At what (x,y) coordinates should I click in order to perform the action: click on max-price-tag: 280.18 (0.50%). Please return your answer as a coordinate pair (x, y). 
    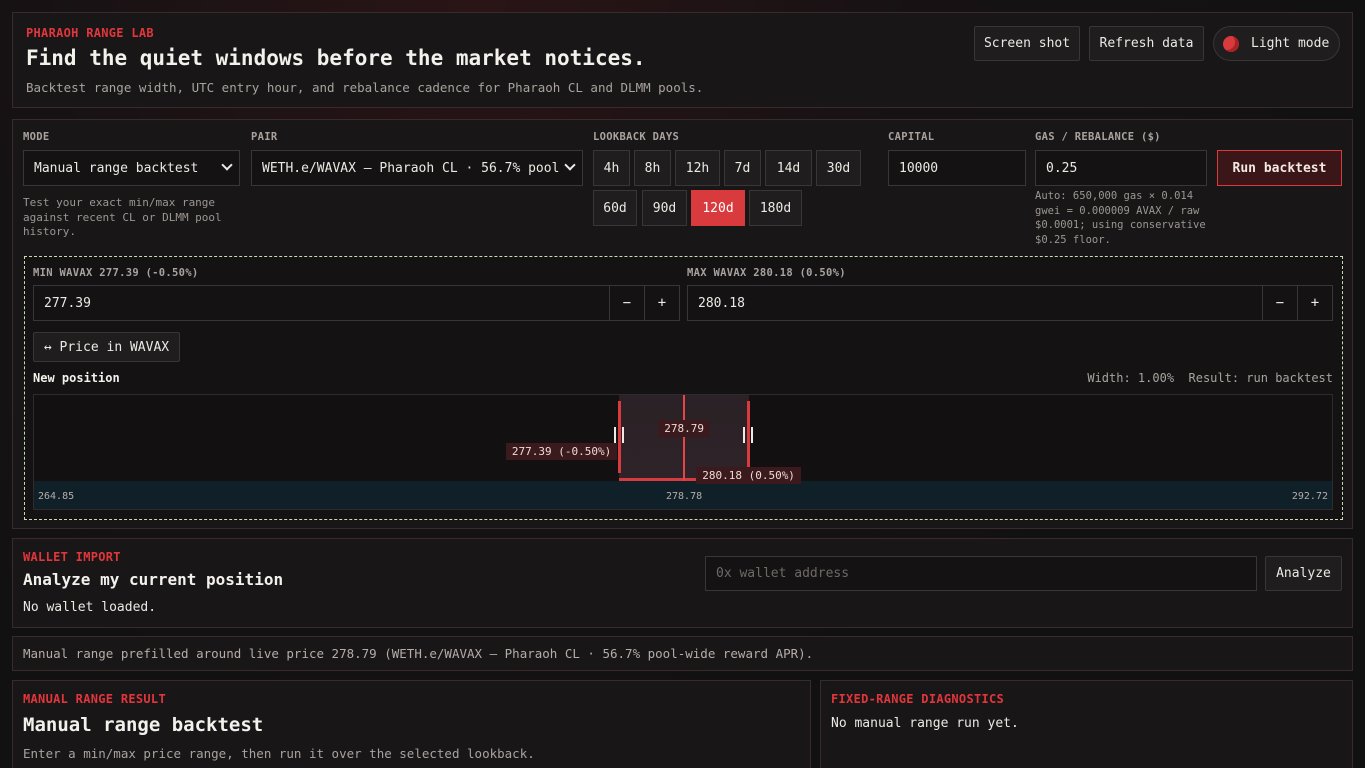
    Looking at the image, I should click on (748, 475).